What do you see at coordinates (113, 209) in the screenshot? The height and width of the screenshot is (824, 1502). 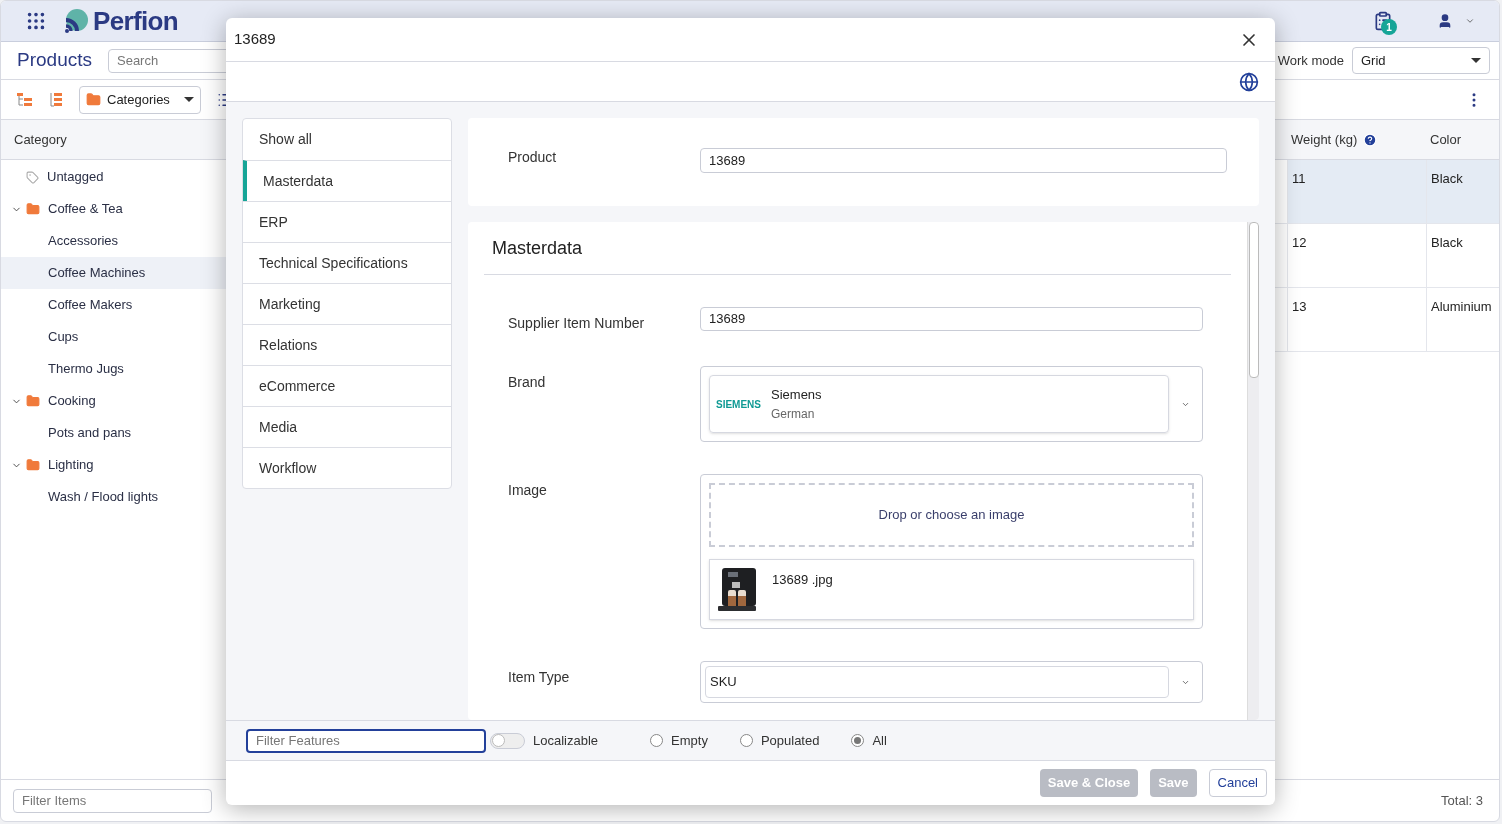 I see `tree-item: Coffee & Tea` at bounding box center [113, 209].